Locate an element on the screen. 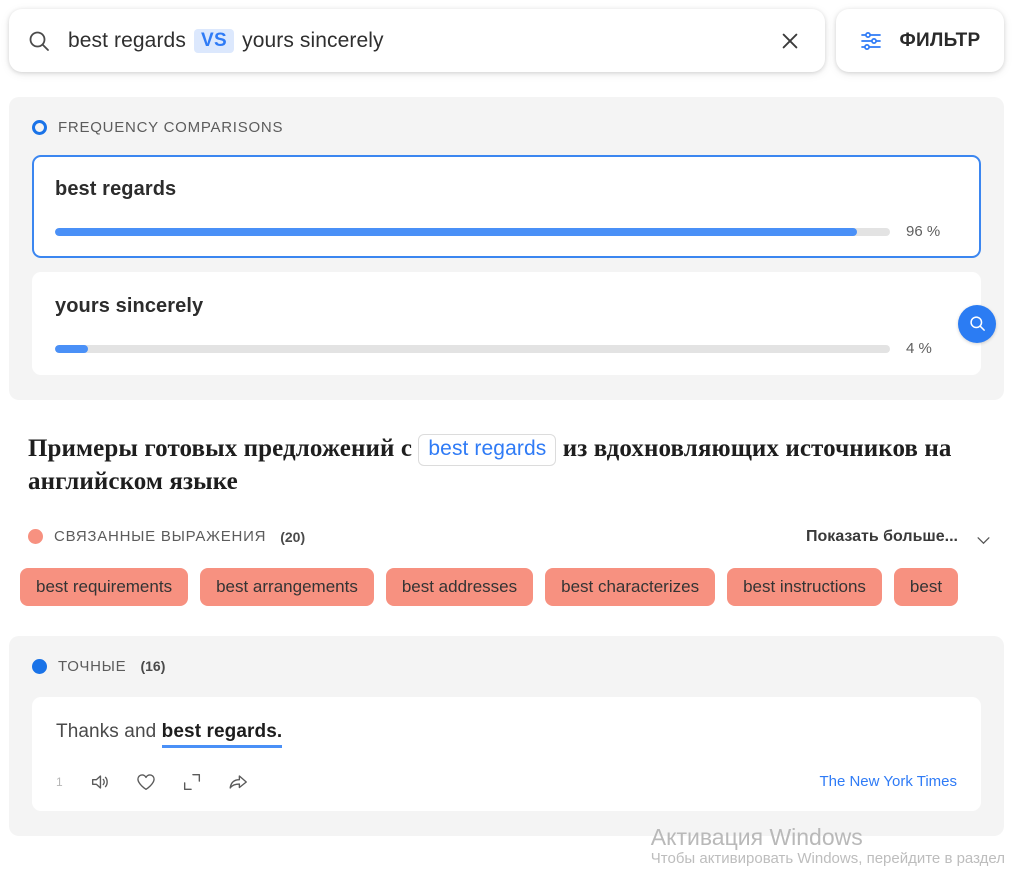  frequency-bar-row: 96 % is located at coordinates (506, 231).